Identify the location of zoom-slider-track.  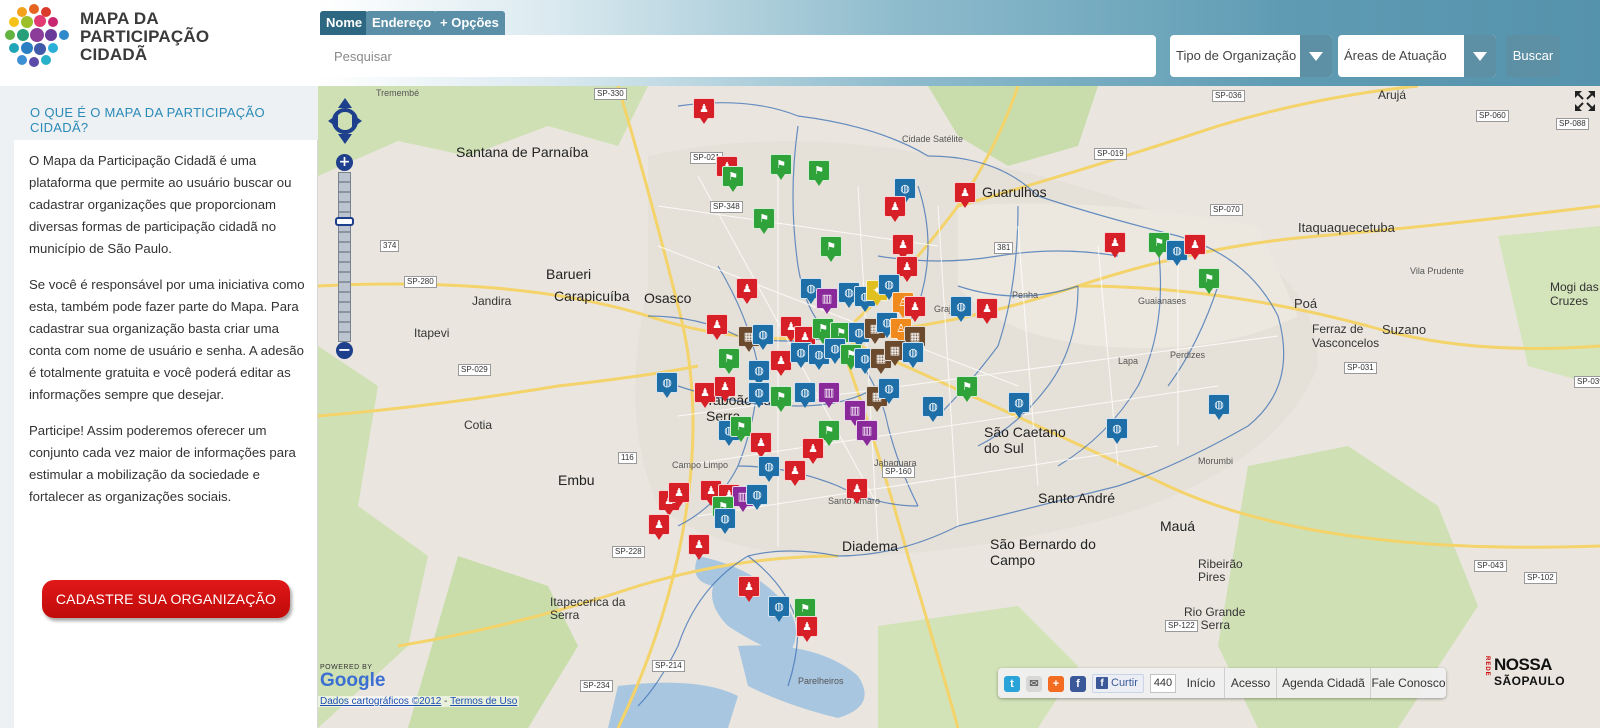
(344, 257).